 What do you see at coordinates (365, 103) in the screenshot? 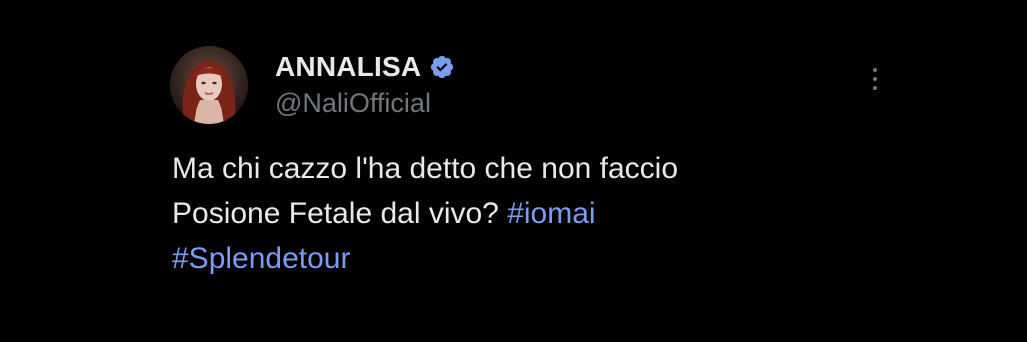
I see `author-handle: @NaliOfficial` at bounding box center [365, 103].